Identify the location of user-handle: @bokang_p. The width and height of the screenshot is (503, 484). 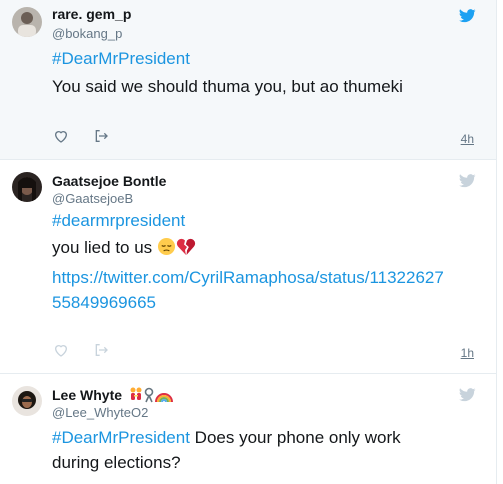
(87, 33).